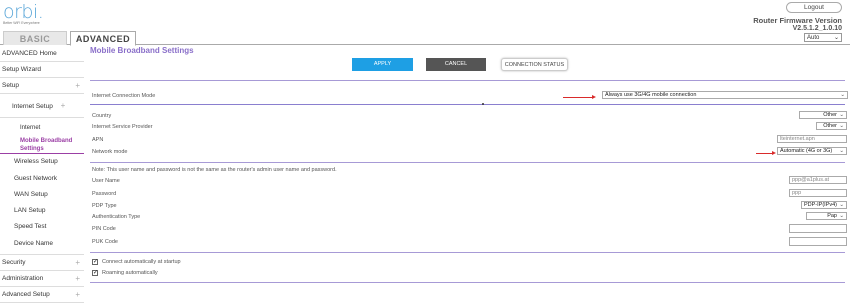 The height and width of the screenshot is (308, 850). What do you see at coordinates (104, 206) in the screenshot?
I see `pdp-type-label: PDP Type` at bounding box center [104, 206].